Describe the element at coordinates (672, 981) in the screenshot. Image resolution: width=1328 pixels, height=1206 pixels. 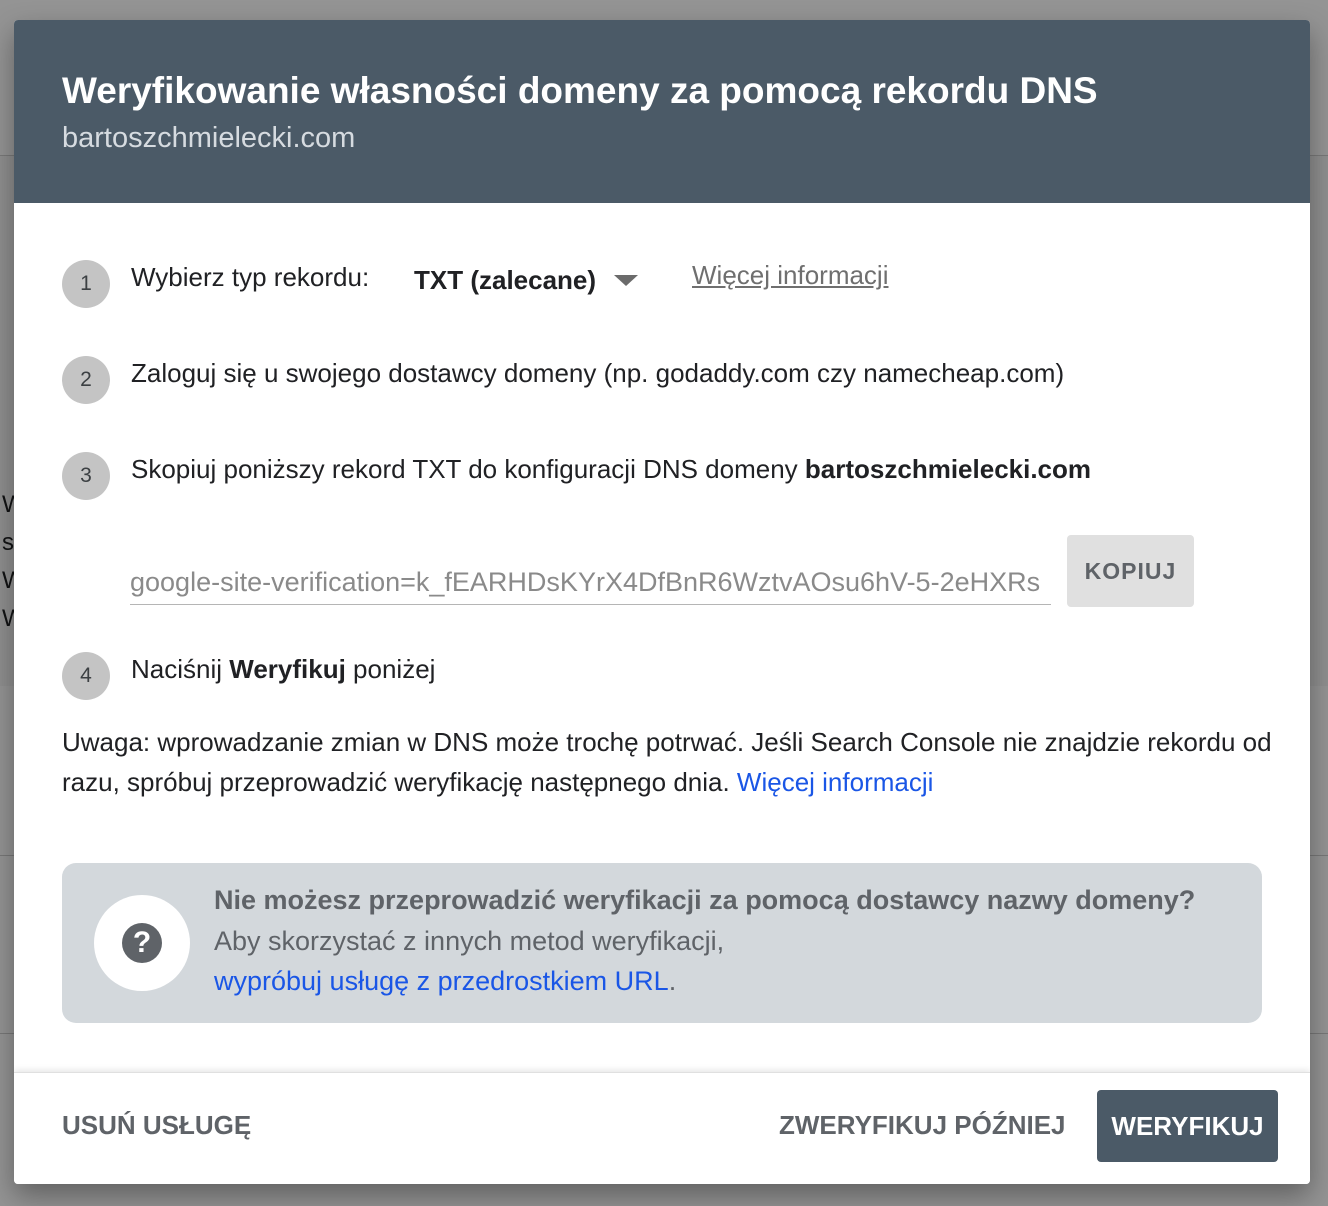
I see `info-box-link-suffix: .` at that location.